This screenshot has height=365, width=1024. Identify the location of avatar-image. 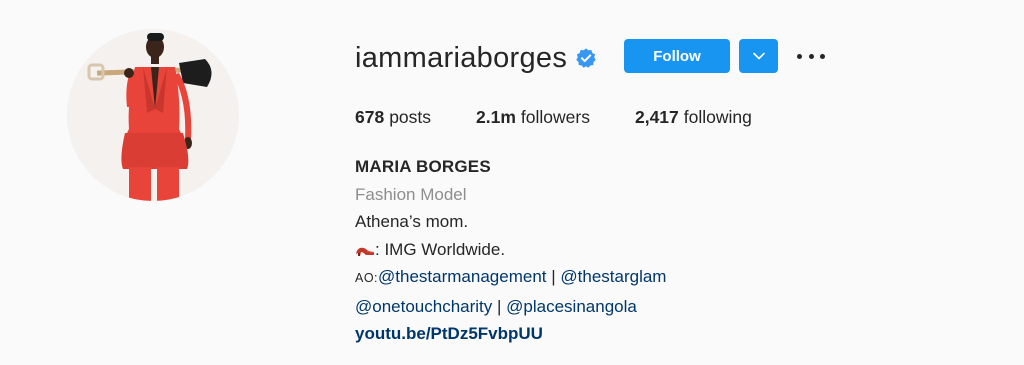
(153, 115).